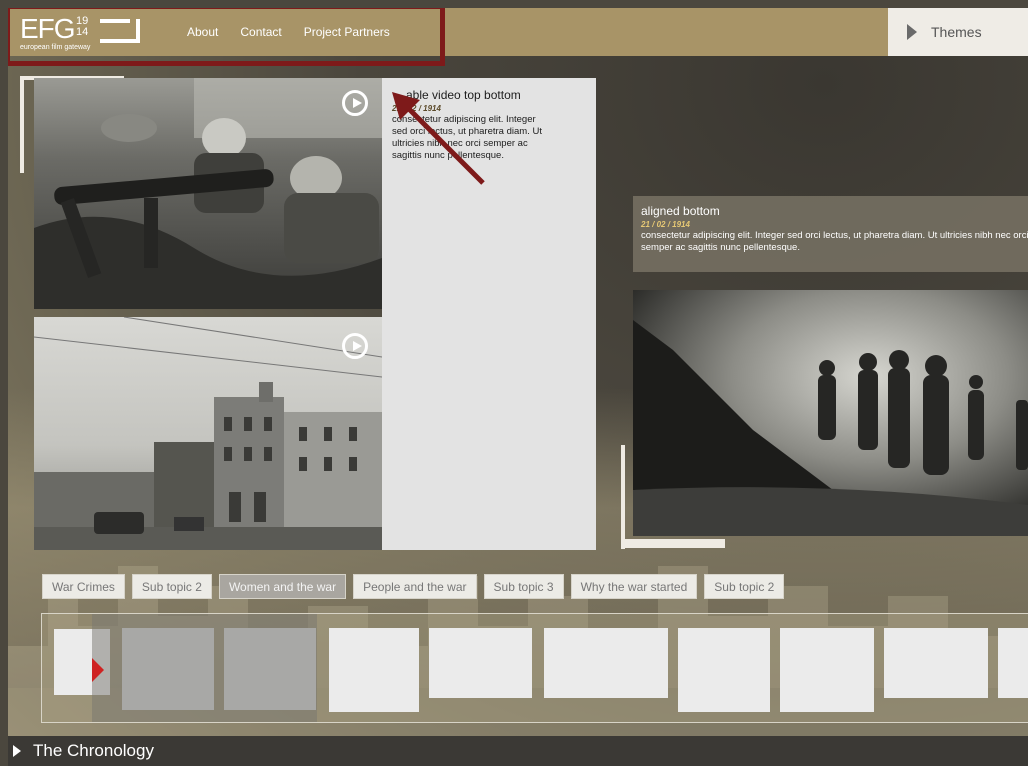 Image resolution: width=1028 pixels, height=766 pixels. Describe the element at coordinates (93, 750) in the screenshot. I see `chronology-label: The Chronology` at that location.